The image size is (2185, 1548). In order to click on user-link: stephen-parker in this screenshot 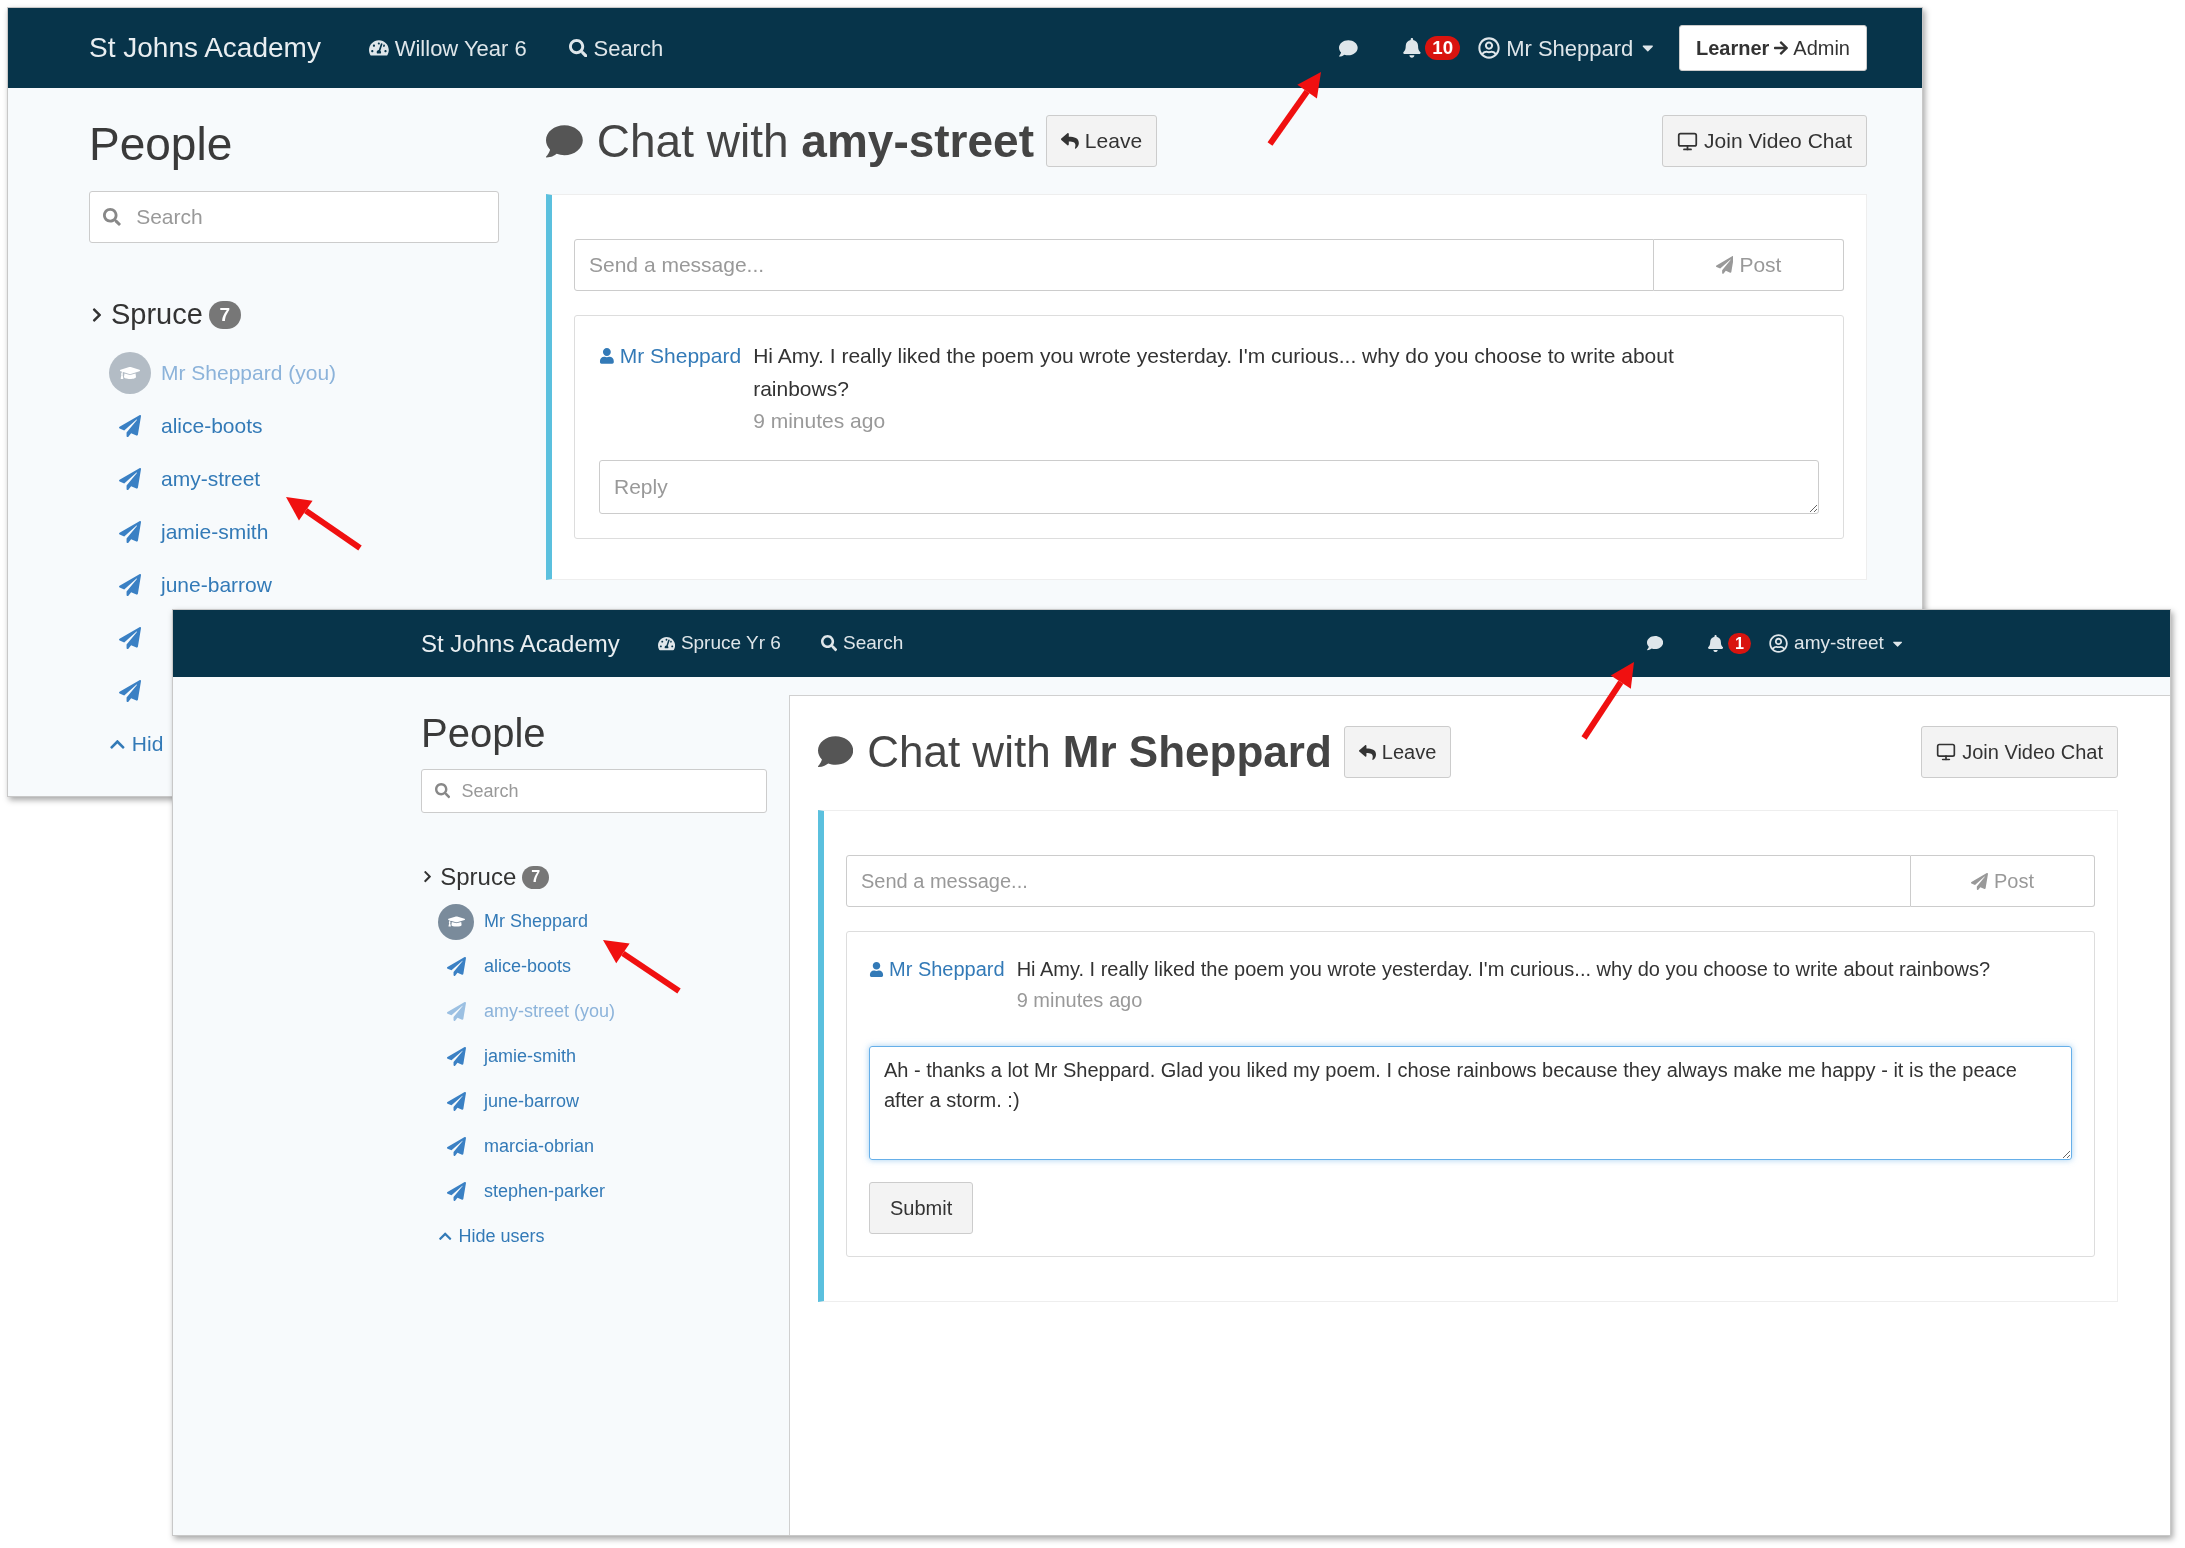, I will do `click(545, 1191)`.